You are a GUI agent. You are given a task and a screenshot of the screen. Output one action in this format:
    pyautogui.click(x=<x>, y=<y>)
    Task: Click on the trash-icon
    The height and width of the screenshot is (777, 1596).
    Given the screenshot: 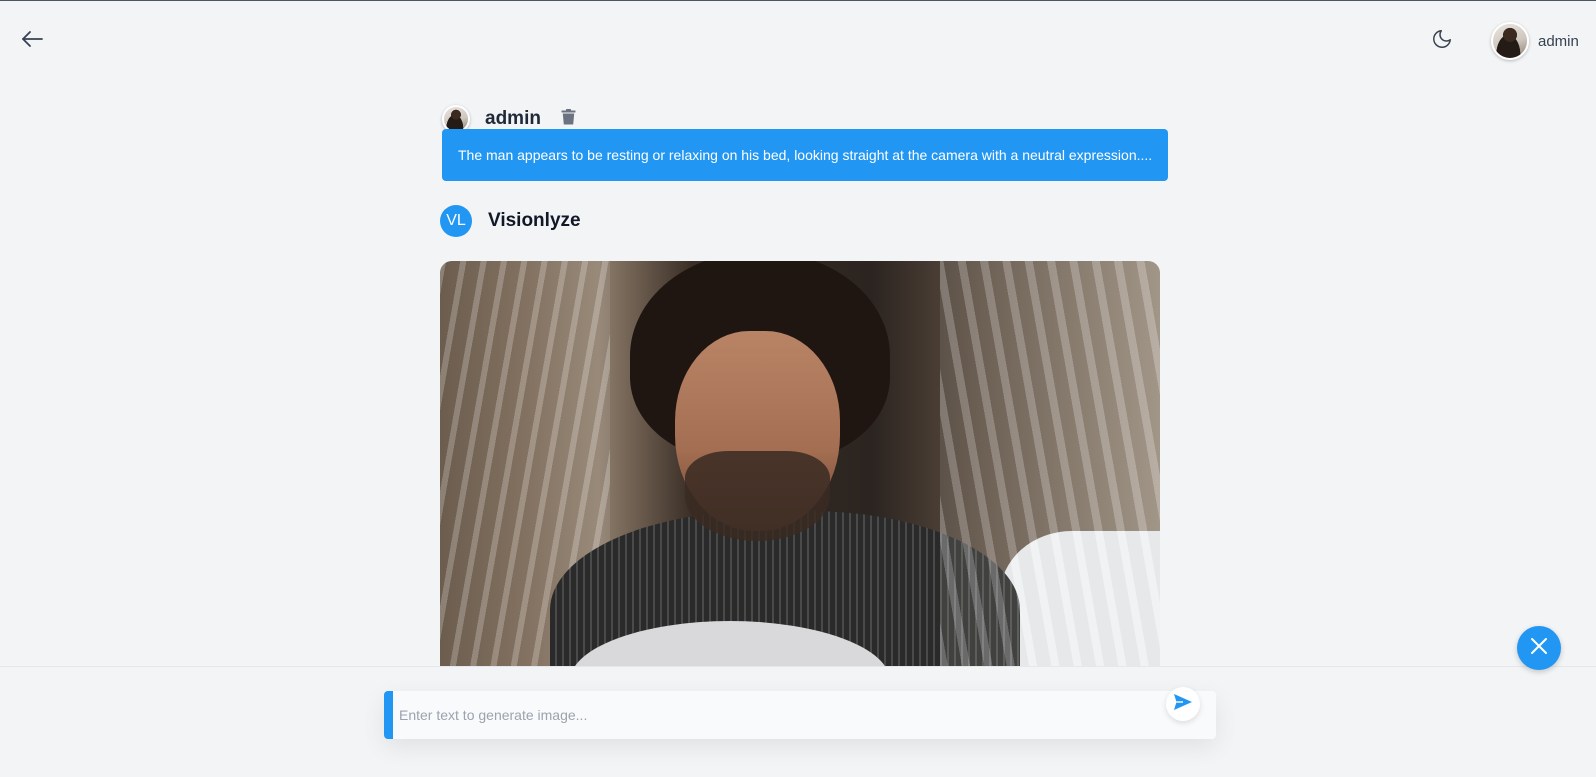 What is the action you would take?
    pyautogui.click(x=568, y=119)
    